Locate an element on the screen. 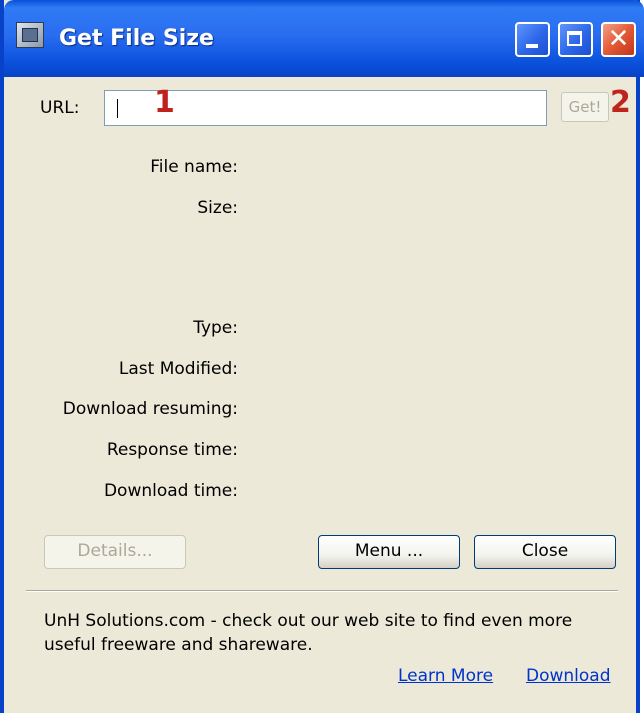 Image resolution: width=644 pixels, height=713 pixels. close-window-button: ✕ is located at coordinates (618, 39).